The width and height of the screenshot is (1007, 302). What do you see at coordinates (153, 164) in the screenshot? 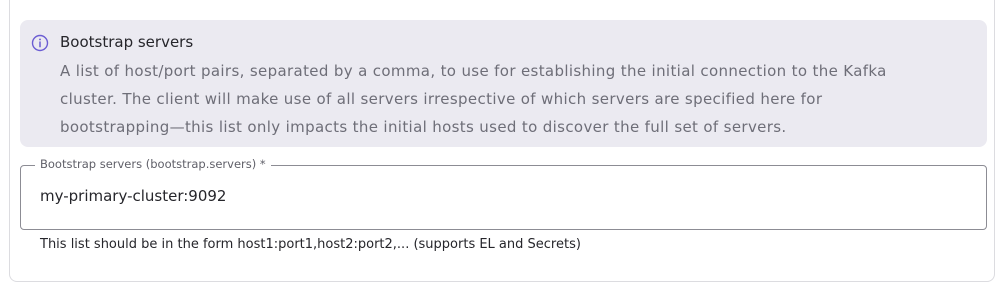
I see `field-label: Bootstrap servers (bootstrap.servers) *` at bounding box center [153, 164].